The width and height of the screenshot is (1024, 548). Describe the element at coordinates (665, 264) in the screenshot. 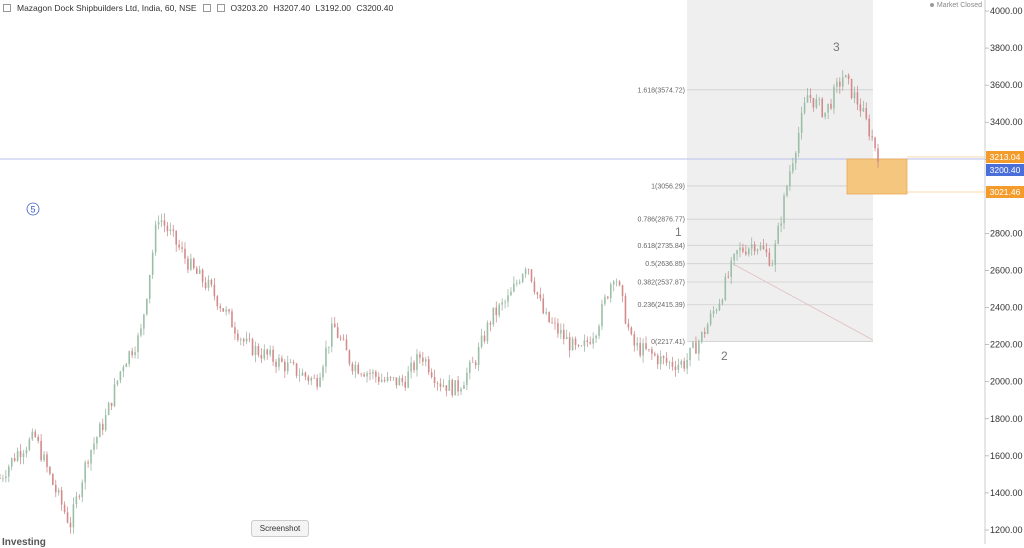

I see `fib-level-label: 0.5(2636.85)` at that location.